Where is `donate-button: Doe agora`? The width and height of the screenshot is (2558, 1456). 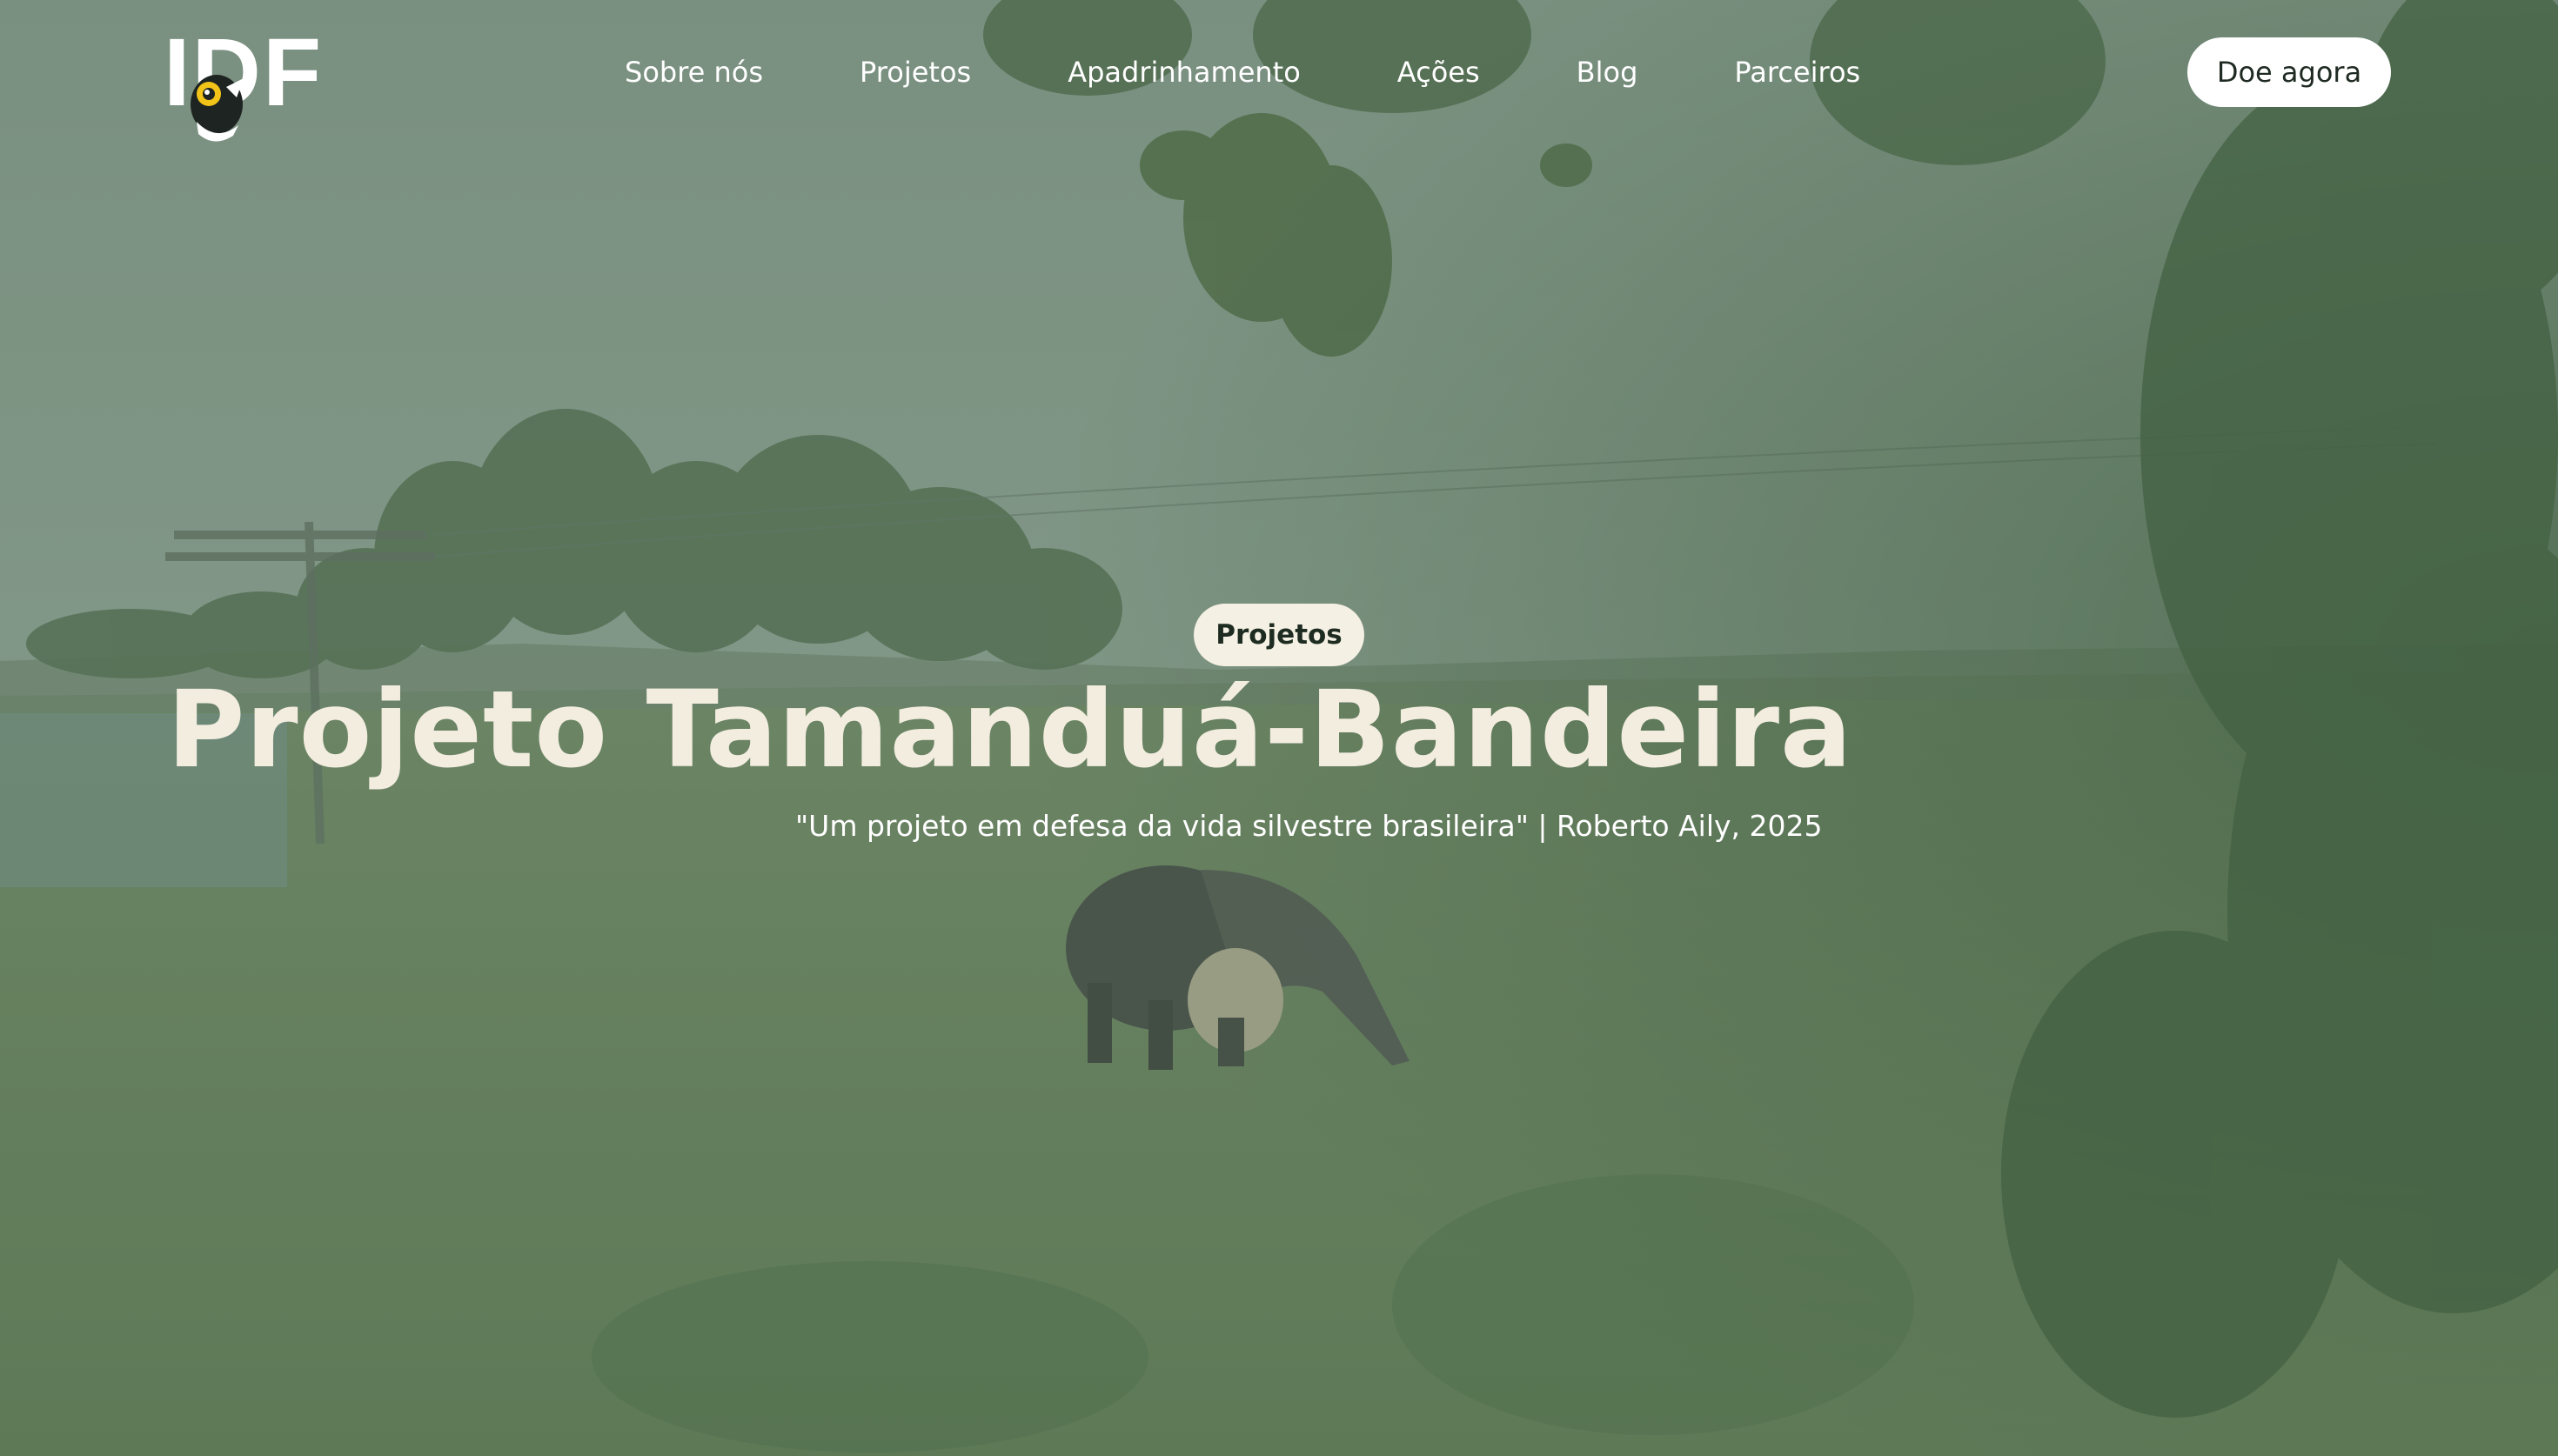 donate-button: Doe agora is located at coordinates (2289, 72).